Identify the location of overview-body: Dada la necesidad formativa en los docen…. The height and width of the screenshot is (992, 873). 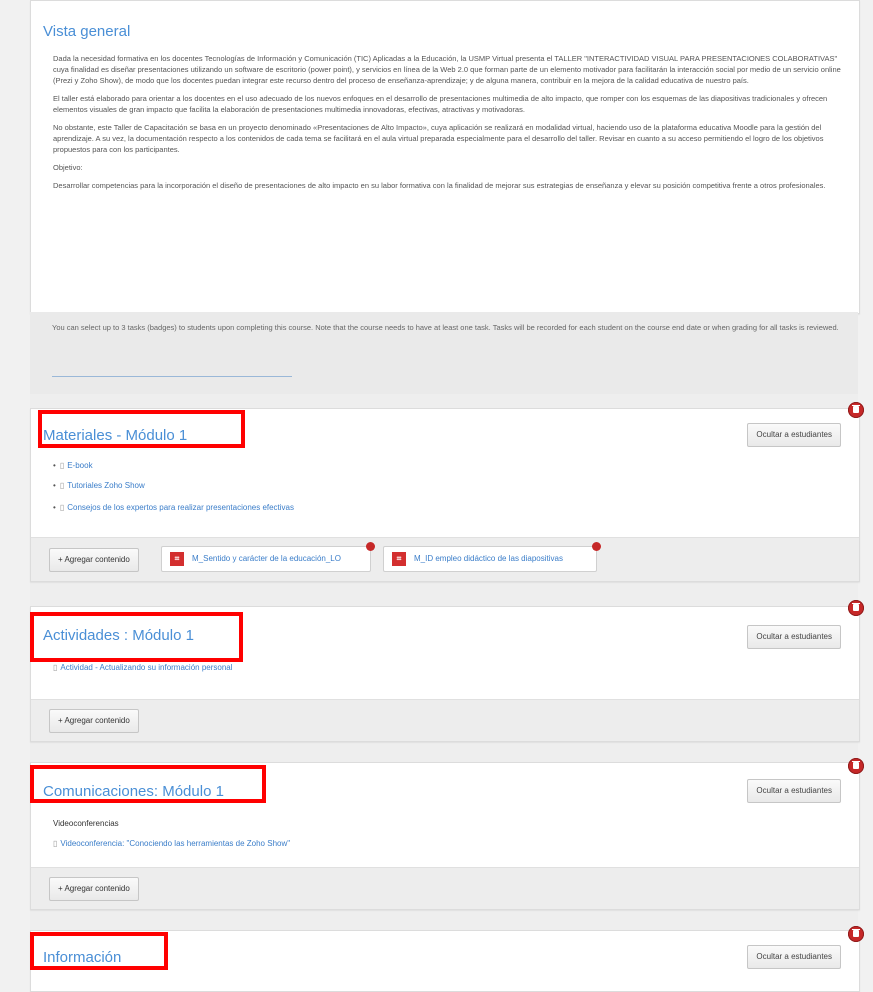
(448, 125).